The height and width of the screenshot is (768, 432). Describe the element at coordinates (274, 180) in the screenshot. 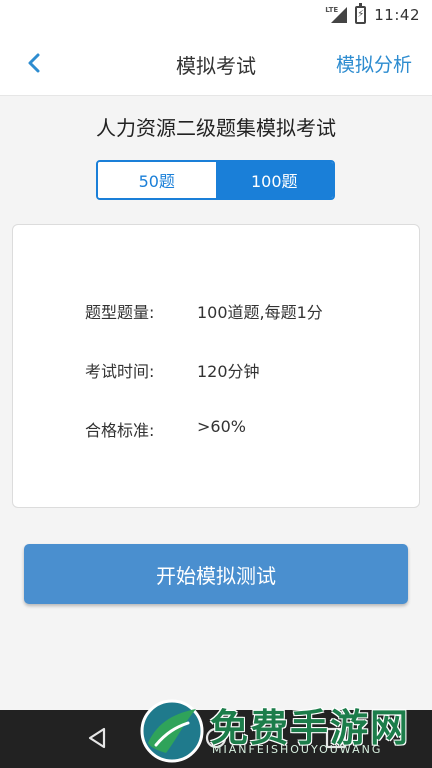

I see `option-100-questions: 100题` at that location.